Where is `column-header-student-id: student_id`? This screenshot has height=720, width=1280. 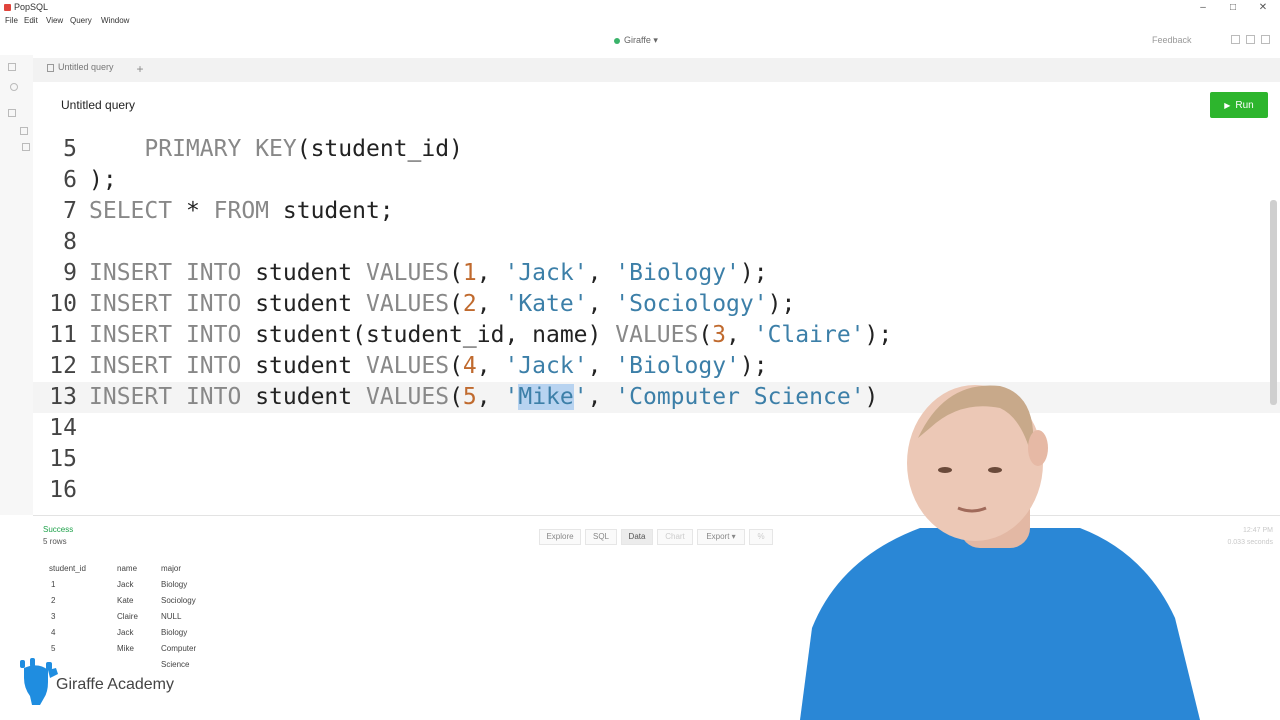 column-header-student-id: student_id is located at coordinates (67, 569).